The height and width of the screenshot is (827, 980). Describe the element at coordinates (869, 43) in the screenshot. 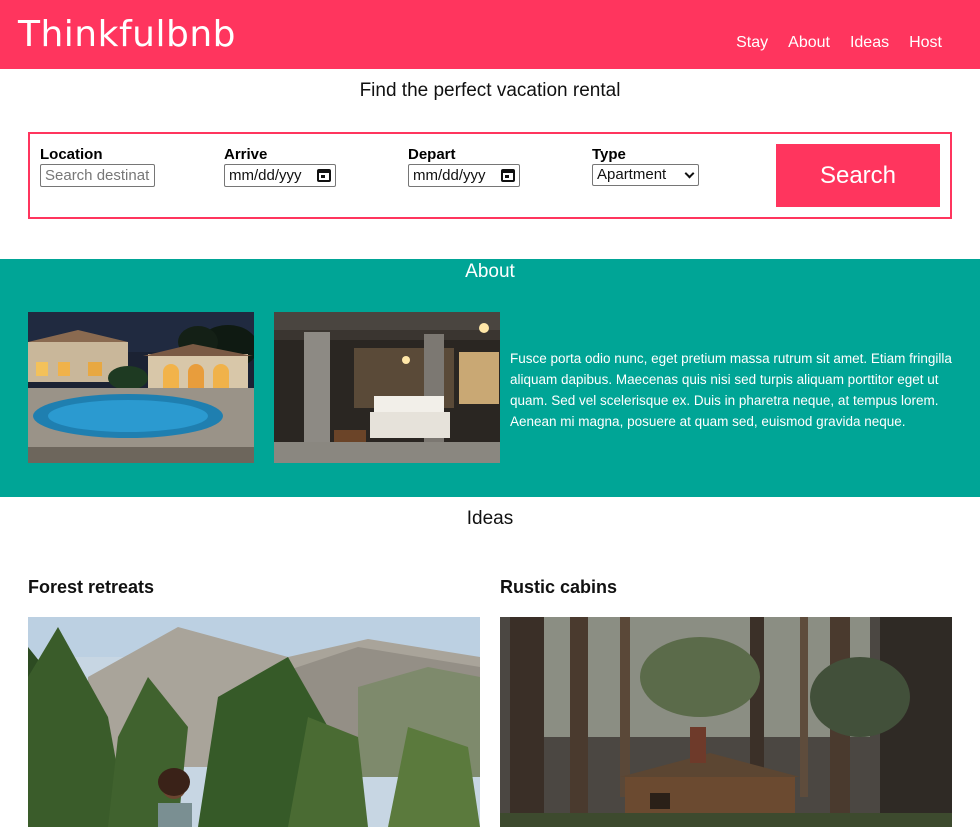

I see `nav-link-ideas: Ideas` at that location.